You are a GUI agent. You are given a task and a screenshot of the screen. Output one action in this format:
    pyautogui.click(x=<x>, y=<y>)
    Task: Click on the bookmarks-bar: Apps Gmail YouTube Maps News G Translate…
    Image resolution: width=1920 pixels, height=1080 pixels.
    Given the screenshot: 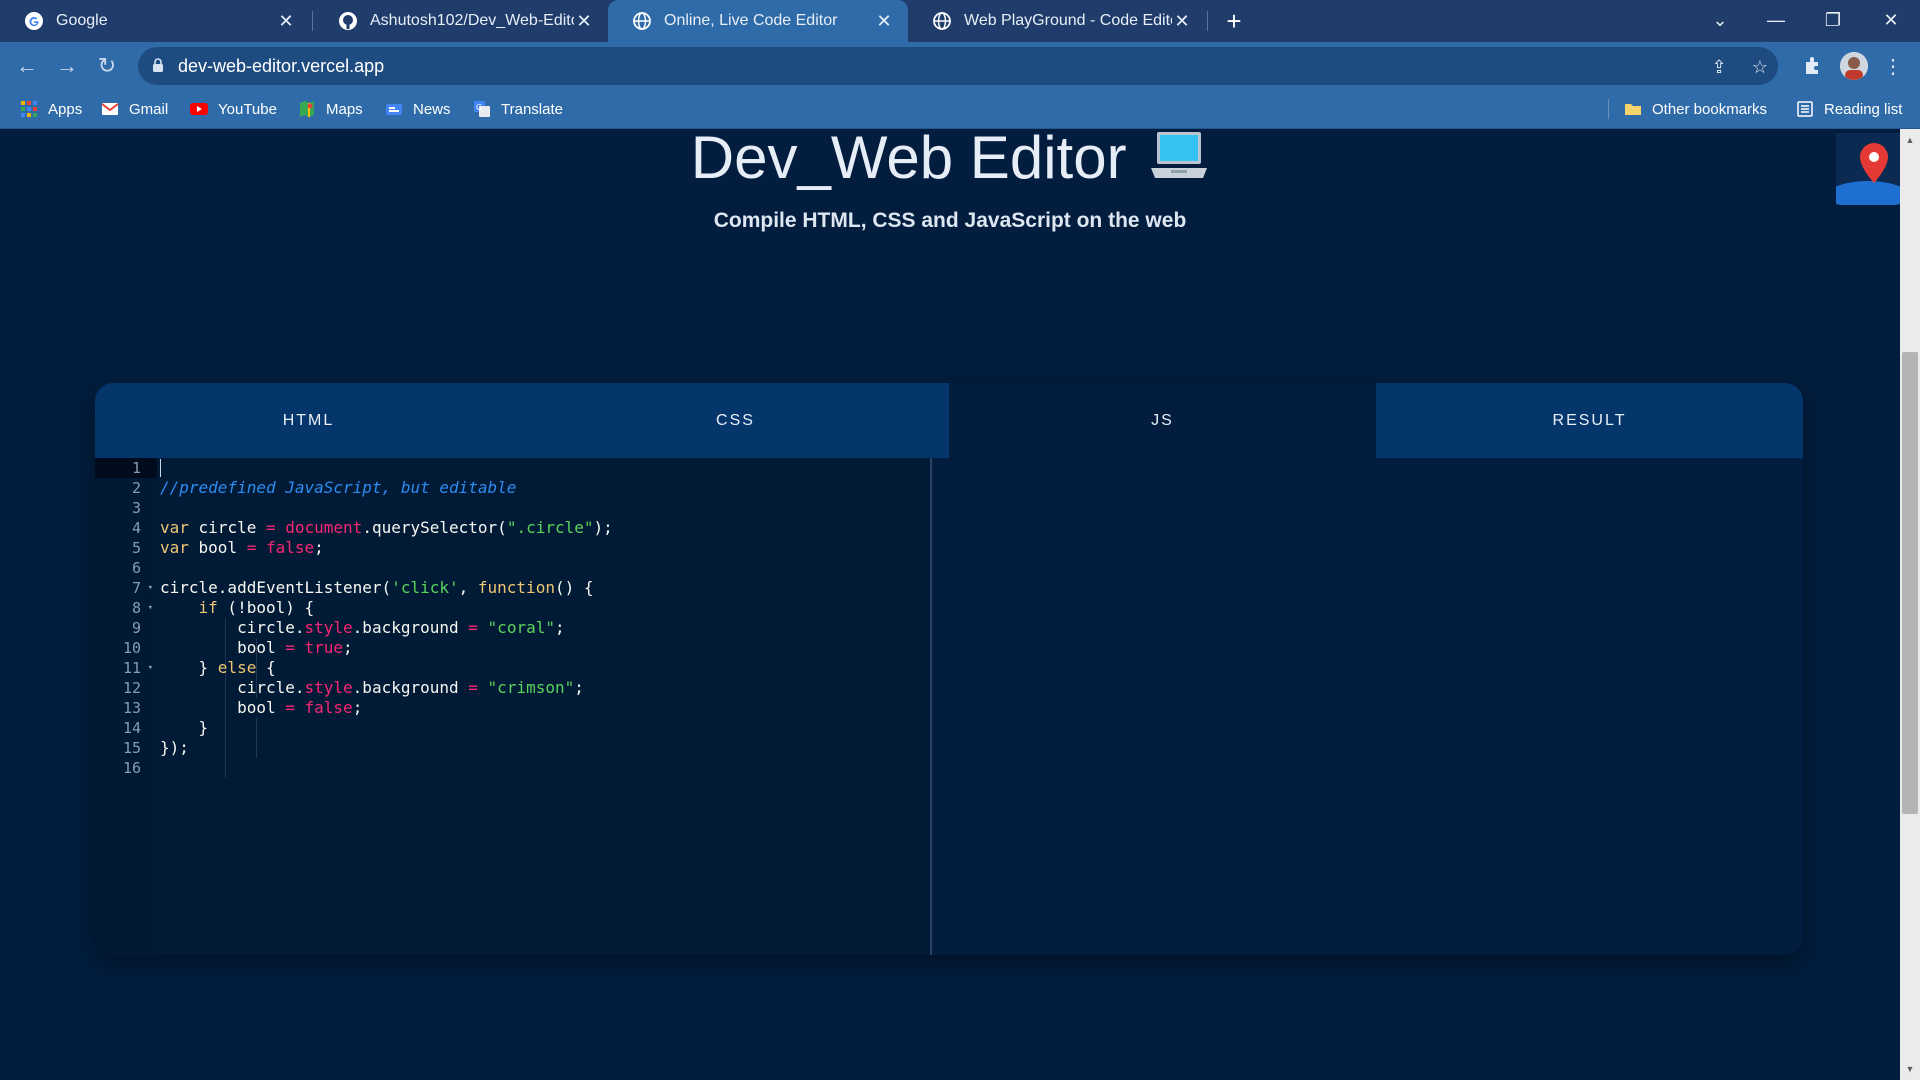 What is the action you would take?
    pyautogui.click(x=960, y=109)
    